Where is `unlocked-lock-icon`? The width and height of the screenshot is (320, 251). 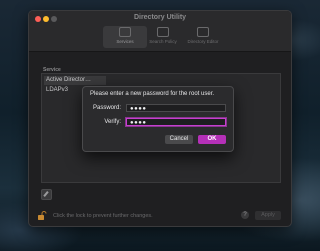 unlocked-lock-icon is located at coordinates (42, 216).